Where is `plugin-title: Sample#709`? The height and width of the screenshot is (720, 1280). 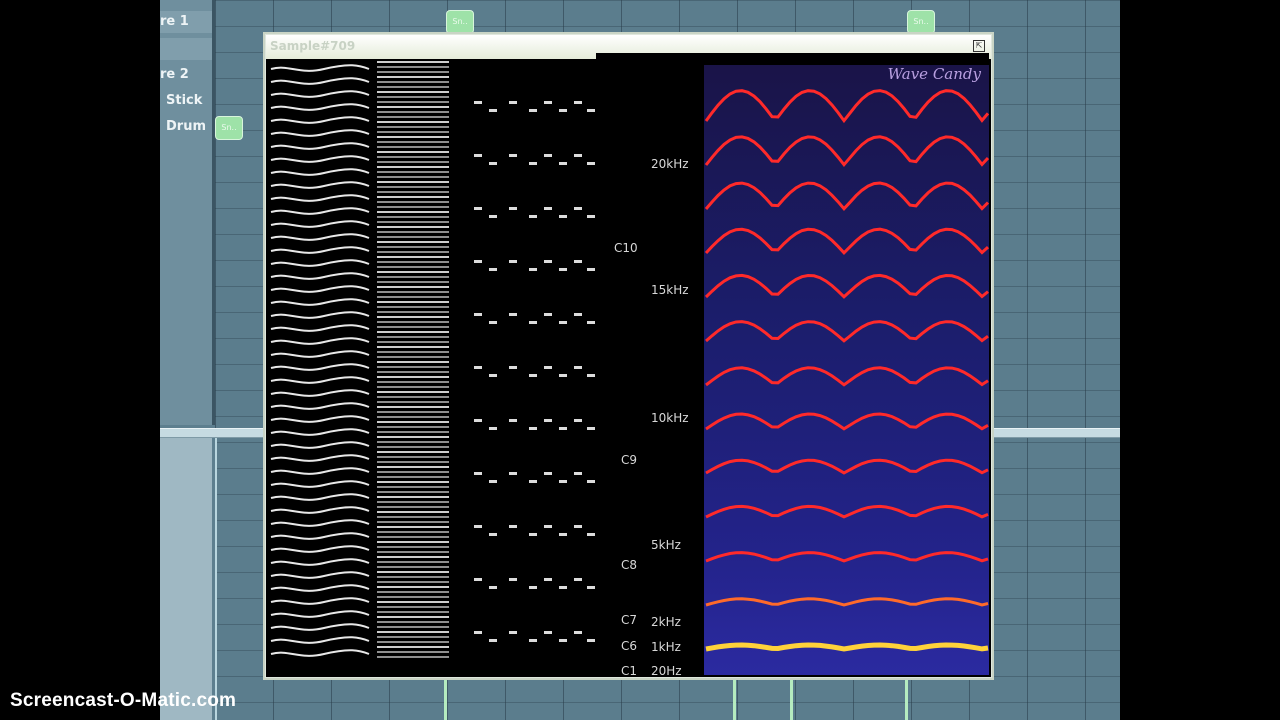 plugin-title: Sample#709 is located at coordinates (313, 46).